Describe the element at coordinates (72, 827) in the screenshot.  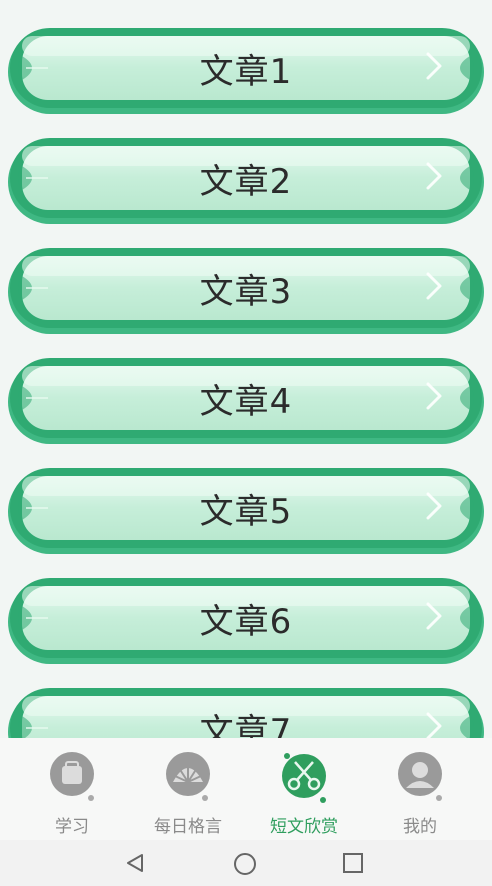
I see `tab-label: 学习` at that location.